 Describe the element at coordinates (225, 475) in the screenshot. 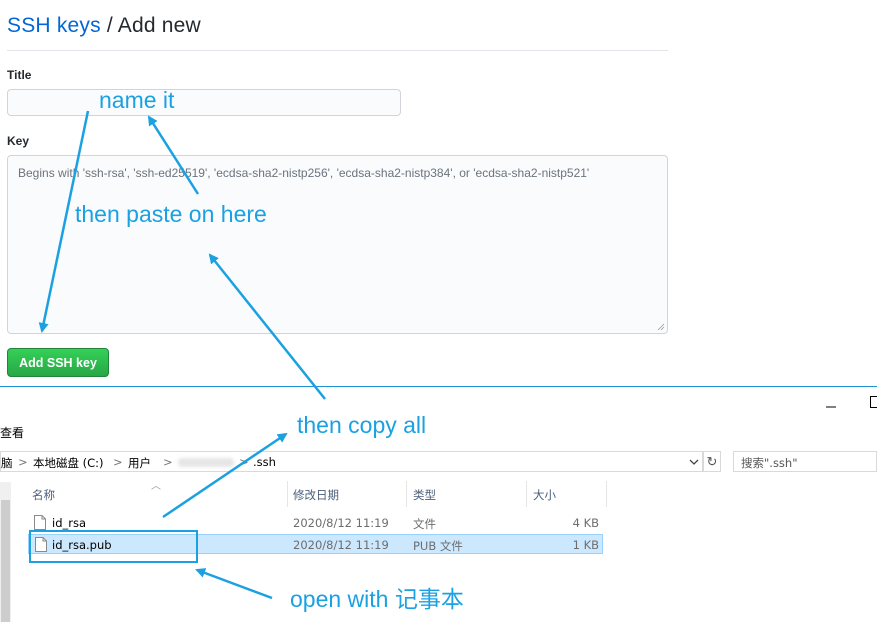

I see `arrow-to-copy-all` at that location.